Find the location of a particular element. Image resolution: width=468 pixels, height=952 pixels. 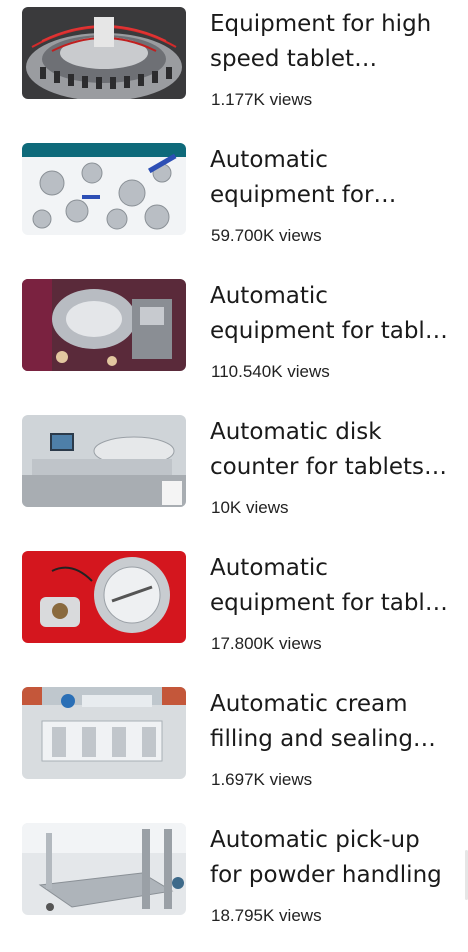

video-title: Automatic pick-up for powder handling is located at coordinates (332, 858).